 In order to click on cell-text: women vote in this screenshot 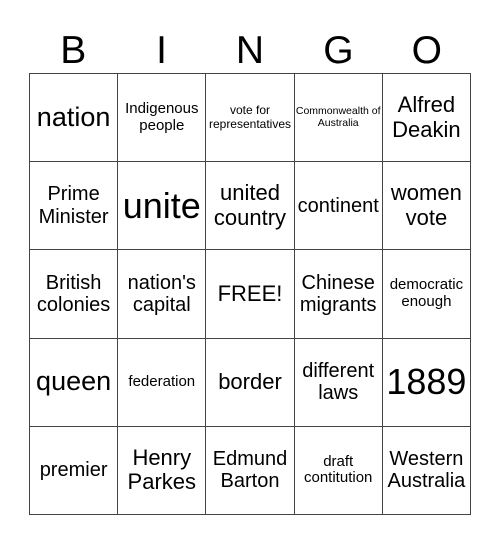, I will do `click(426, 205)`.